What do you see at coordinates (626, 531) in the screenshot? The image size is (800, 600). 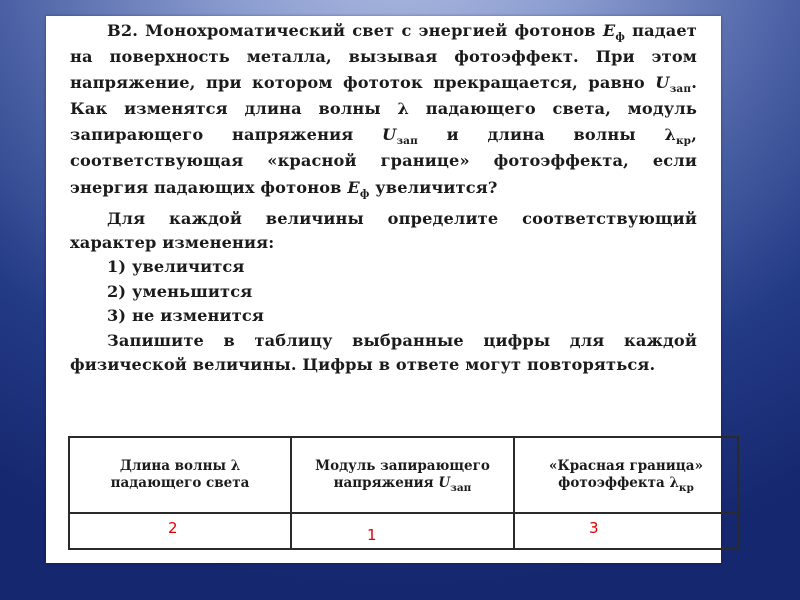 I see `answer-cell-red-limit: 3` at bounding box center [626, 531].